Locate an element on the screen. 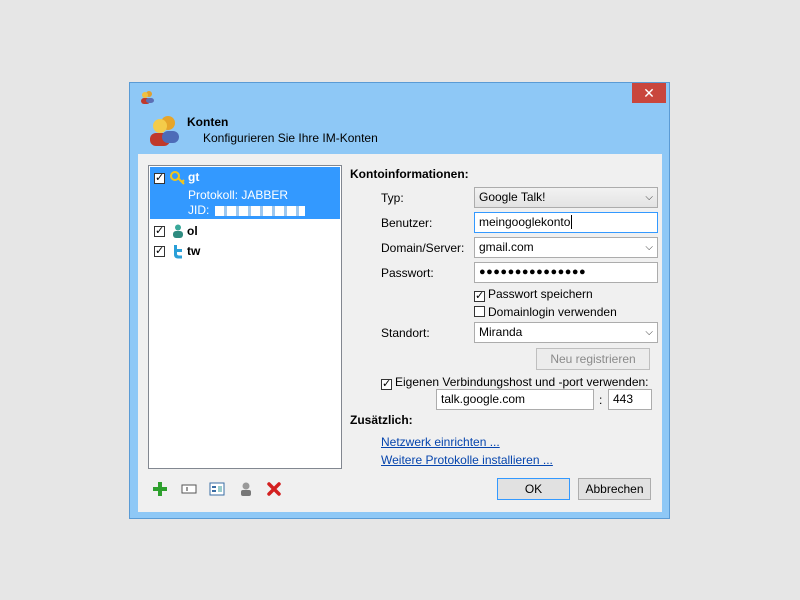  account-name: gt is located at coordinates (194, 177).